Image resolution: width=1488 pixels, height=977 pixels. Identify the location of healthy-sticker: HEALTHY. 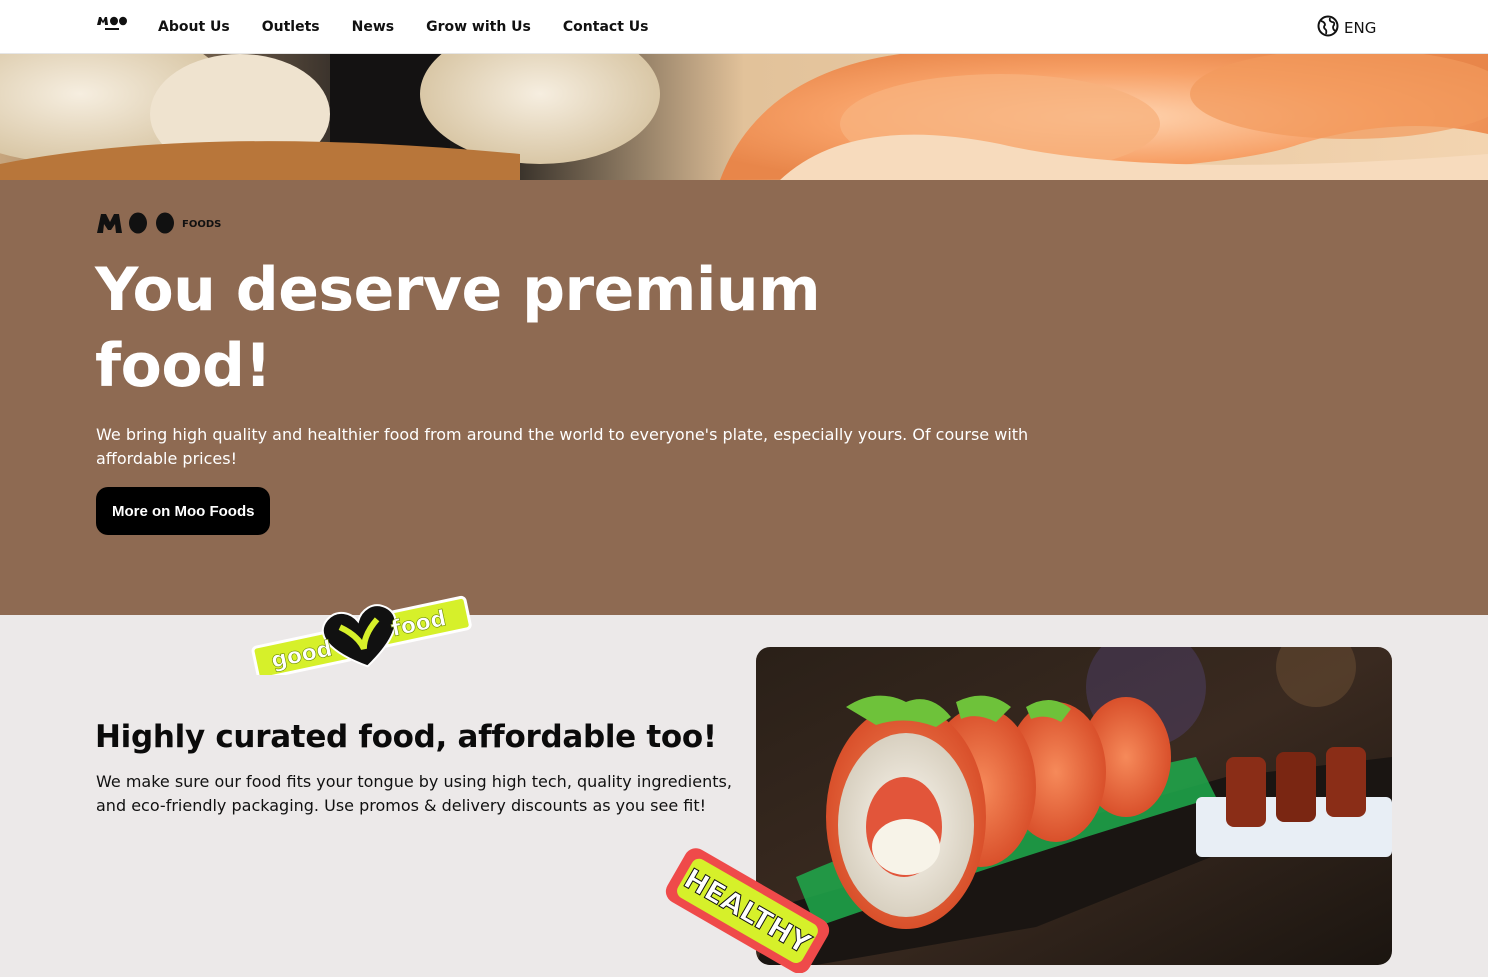
(748, 910).